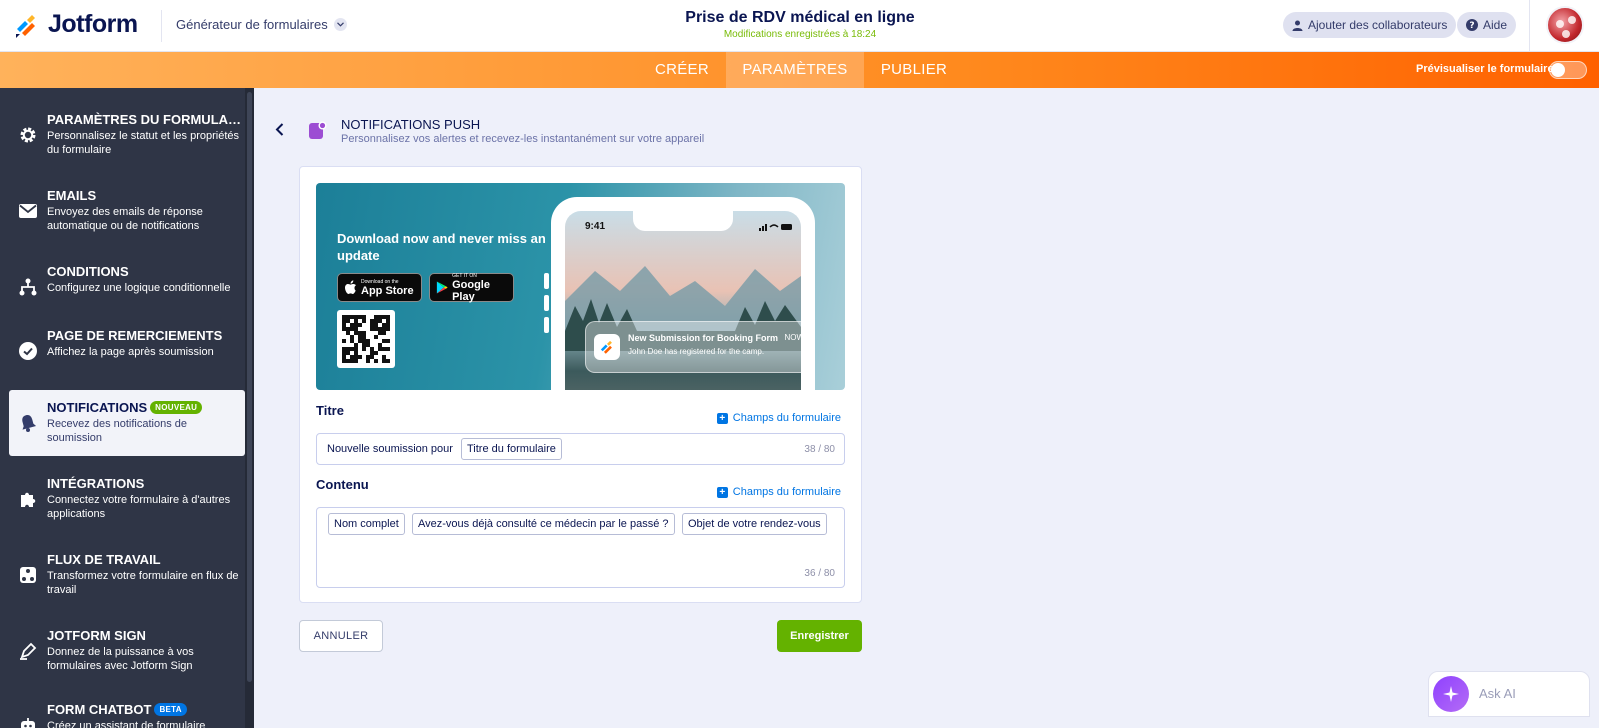 The image size is (1599, 728). I want to click on sidebar-item-title: EMAILS, so click(72, 195).